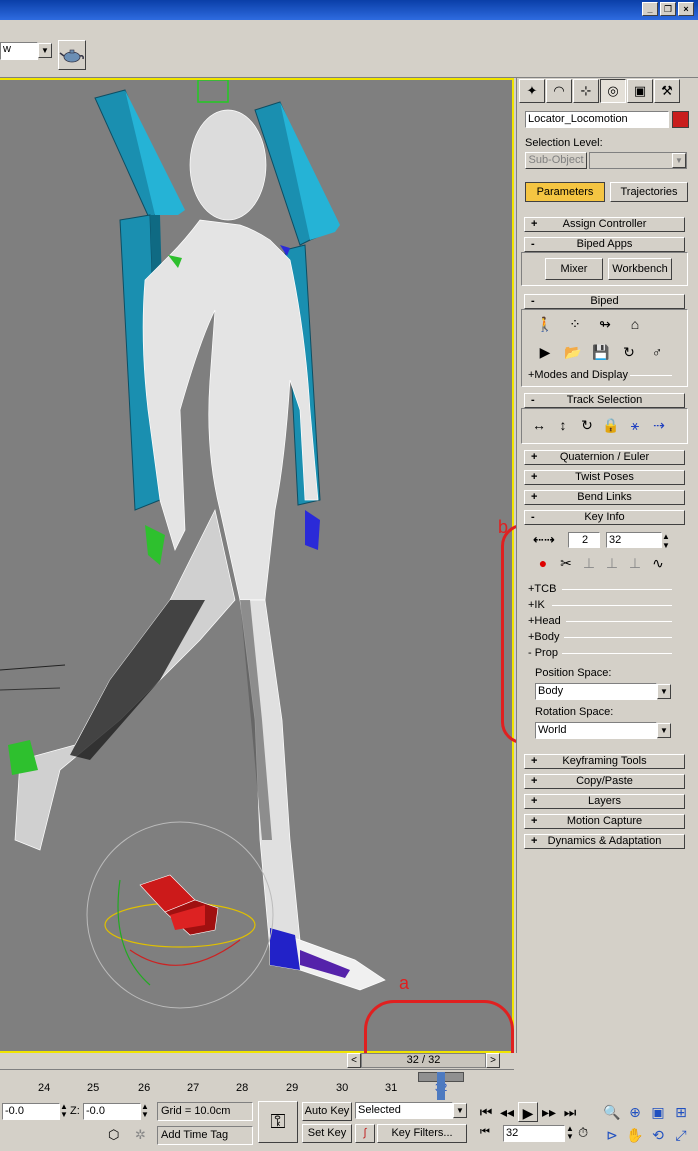  Describe the element at coordinates (544, 621) in the screenshot. I see `head-subsection: +Head` at that location.